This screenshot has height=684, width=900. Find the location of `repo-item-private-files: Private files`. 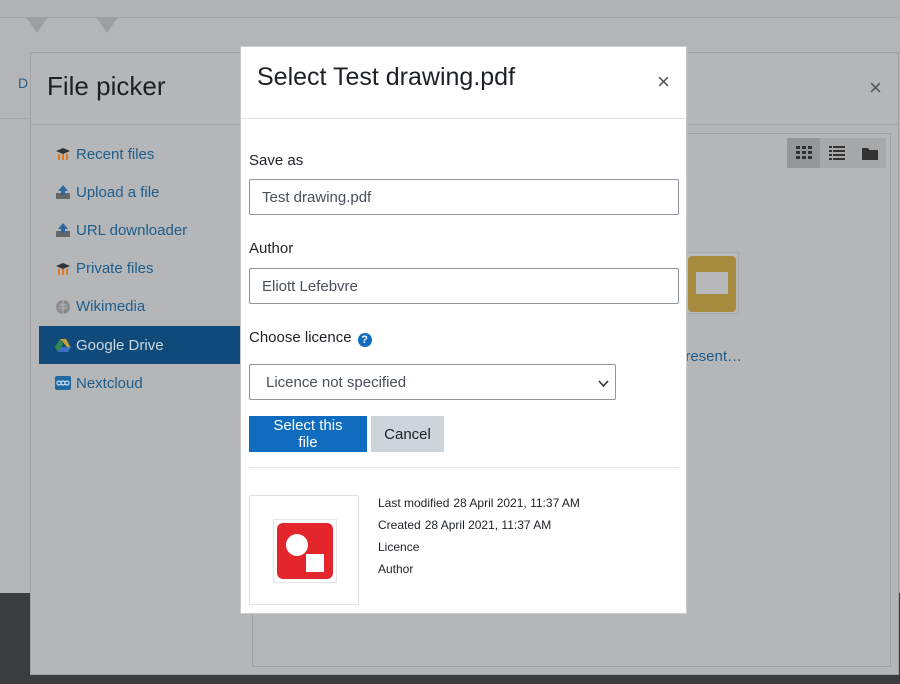

repo-item-private-files: Private files is located at coordinates (140, 269).